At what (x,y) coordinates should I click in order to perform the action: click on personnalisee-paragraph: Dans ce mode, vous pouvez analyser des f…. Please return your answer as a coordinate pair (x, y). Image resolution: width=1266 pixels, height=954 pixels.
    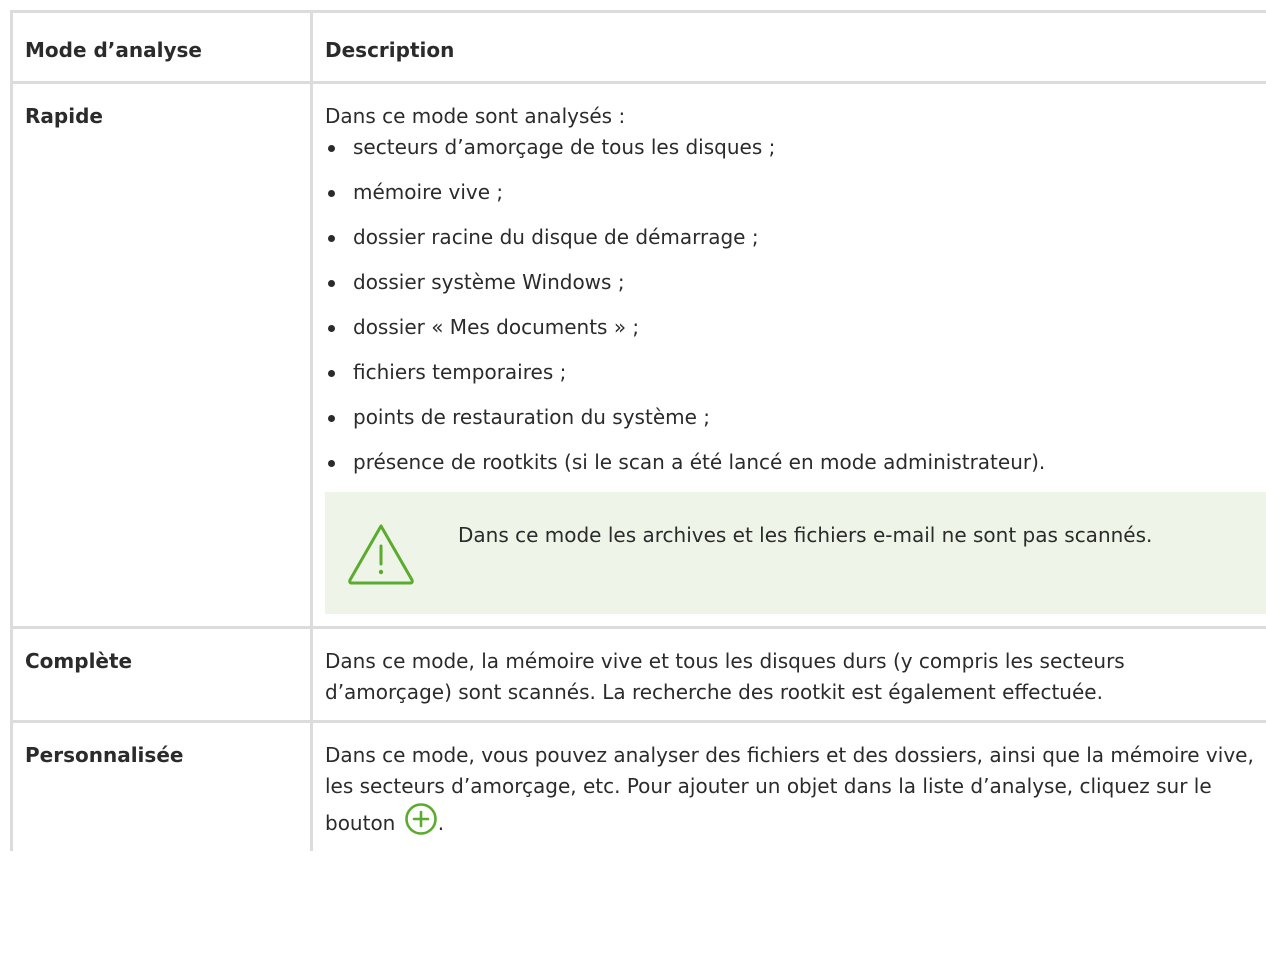
    Looking at the image, I should click on (789, 789).